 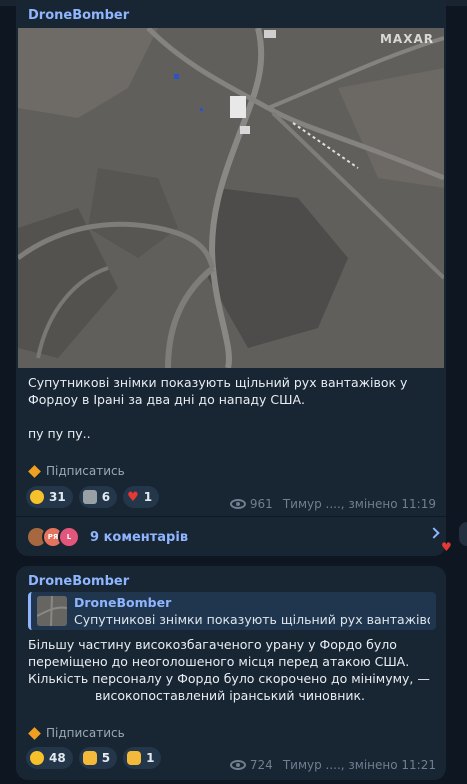 What do you see at coordinates (166, 399) in the screenshot?
I see `message-line: Фордоу в Ірані за два дні до нападу США.` at bounding box center [166, 399].